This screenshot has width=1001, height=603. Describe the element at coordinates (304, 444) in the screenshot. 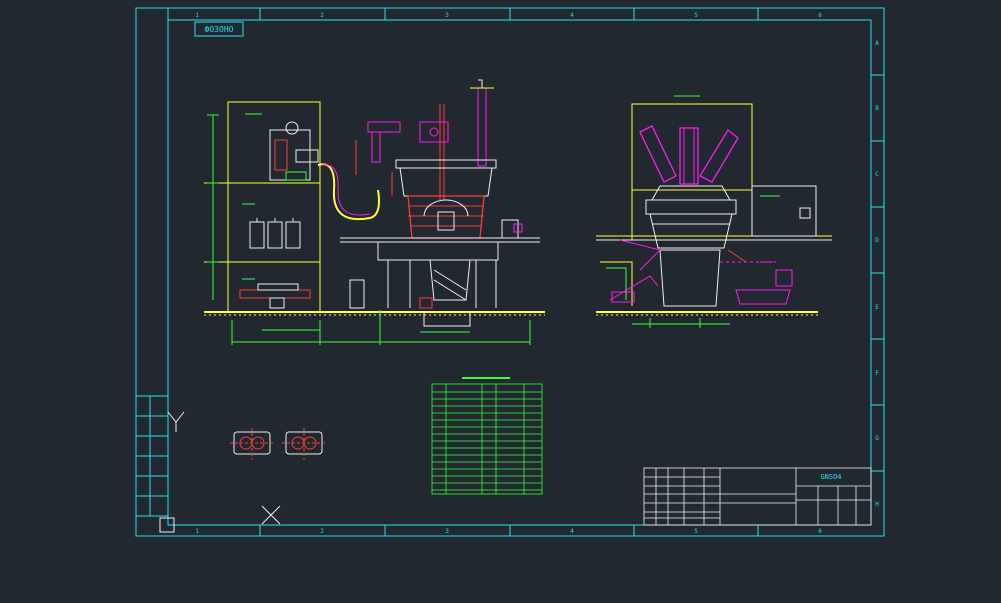

I see `detail-view-right` at that location.